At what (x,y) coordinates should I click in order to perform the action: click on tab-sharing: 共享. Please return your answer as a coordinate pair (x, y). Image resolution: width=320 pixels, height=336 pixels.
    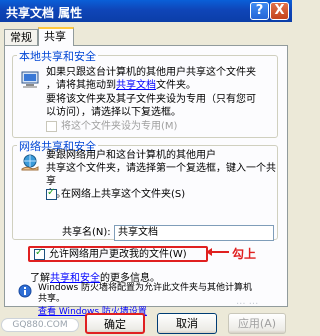
    Looking at the image, I should click on (56, 36).